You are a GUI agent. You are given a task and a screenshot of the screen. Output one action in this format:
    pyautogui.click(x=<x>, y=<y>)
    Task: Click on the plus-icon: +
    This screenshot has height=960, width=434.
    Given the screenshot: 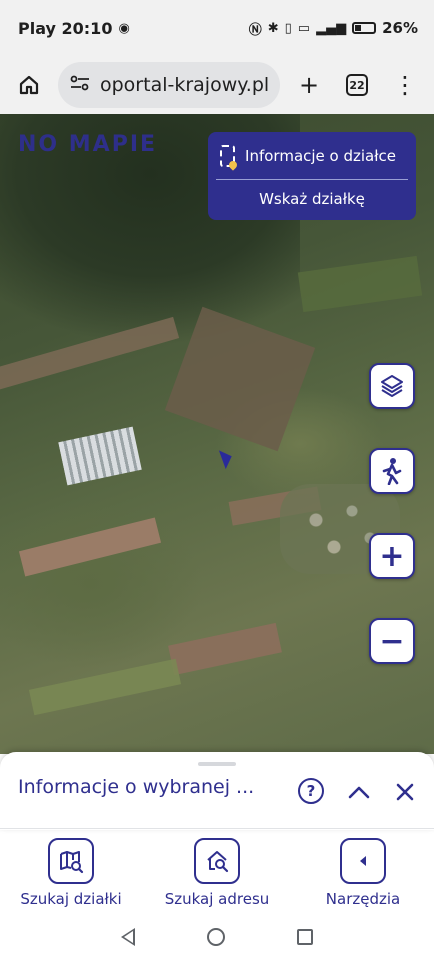 What is the action you would take?
    pyautogui.click(x=309, y=85)
    